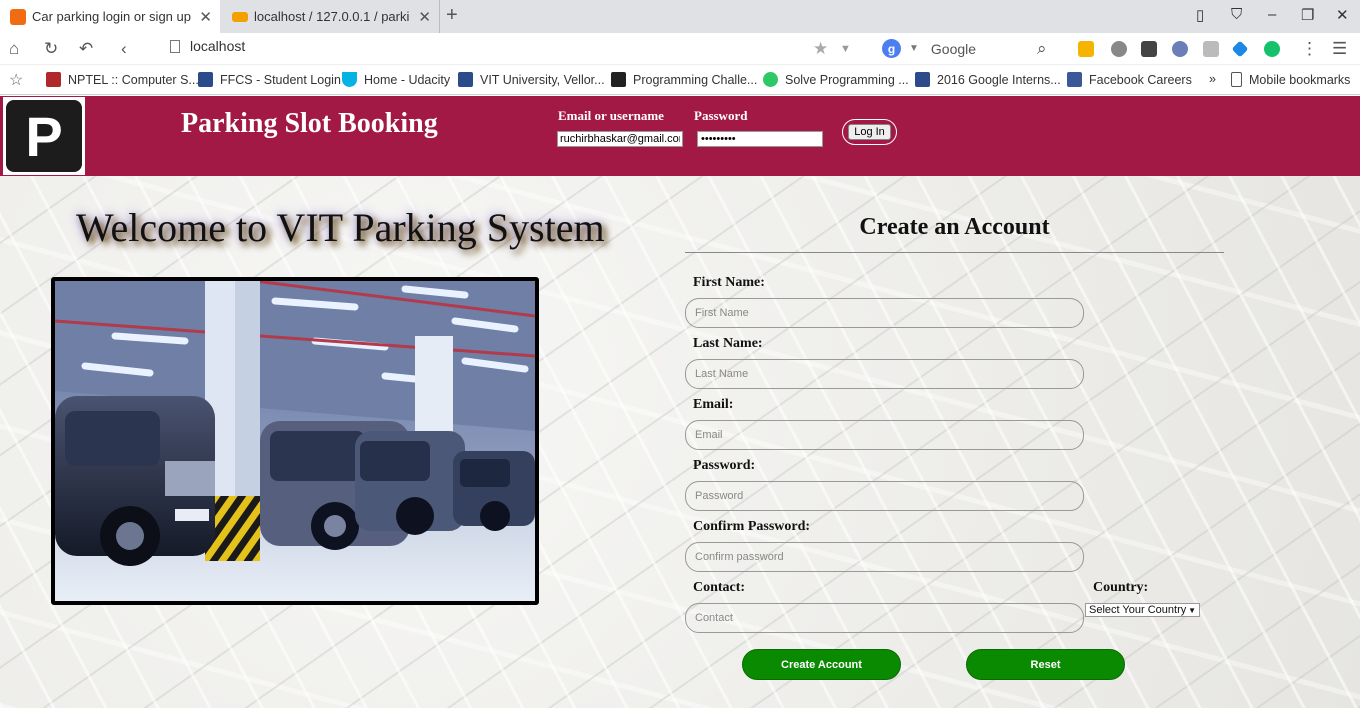 This screenshot has height=708, width=1360. Describe the element at coordinates (407, 79) in the screenshot. I see `bookmark-label: Home - Udacity` at that location.